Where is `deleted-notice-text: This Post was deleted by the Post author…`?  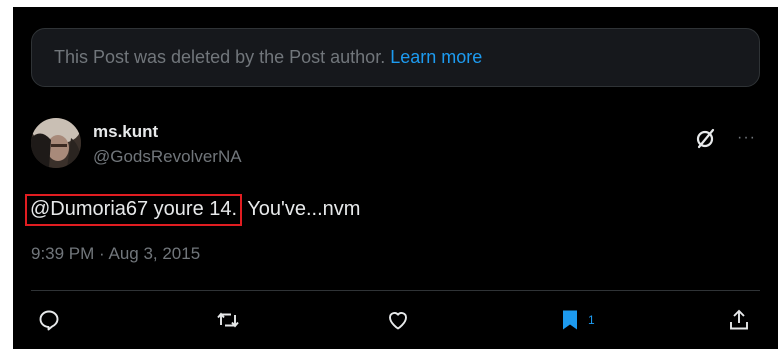 deleted-notice-text: This Post was deleted by the Post author… is located at coordinates (220, 57).